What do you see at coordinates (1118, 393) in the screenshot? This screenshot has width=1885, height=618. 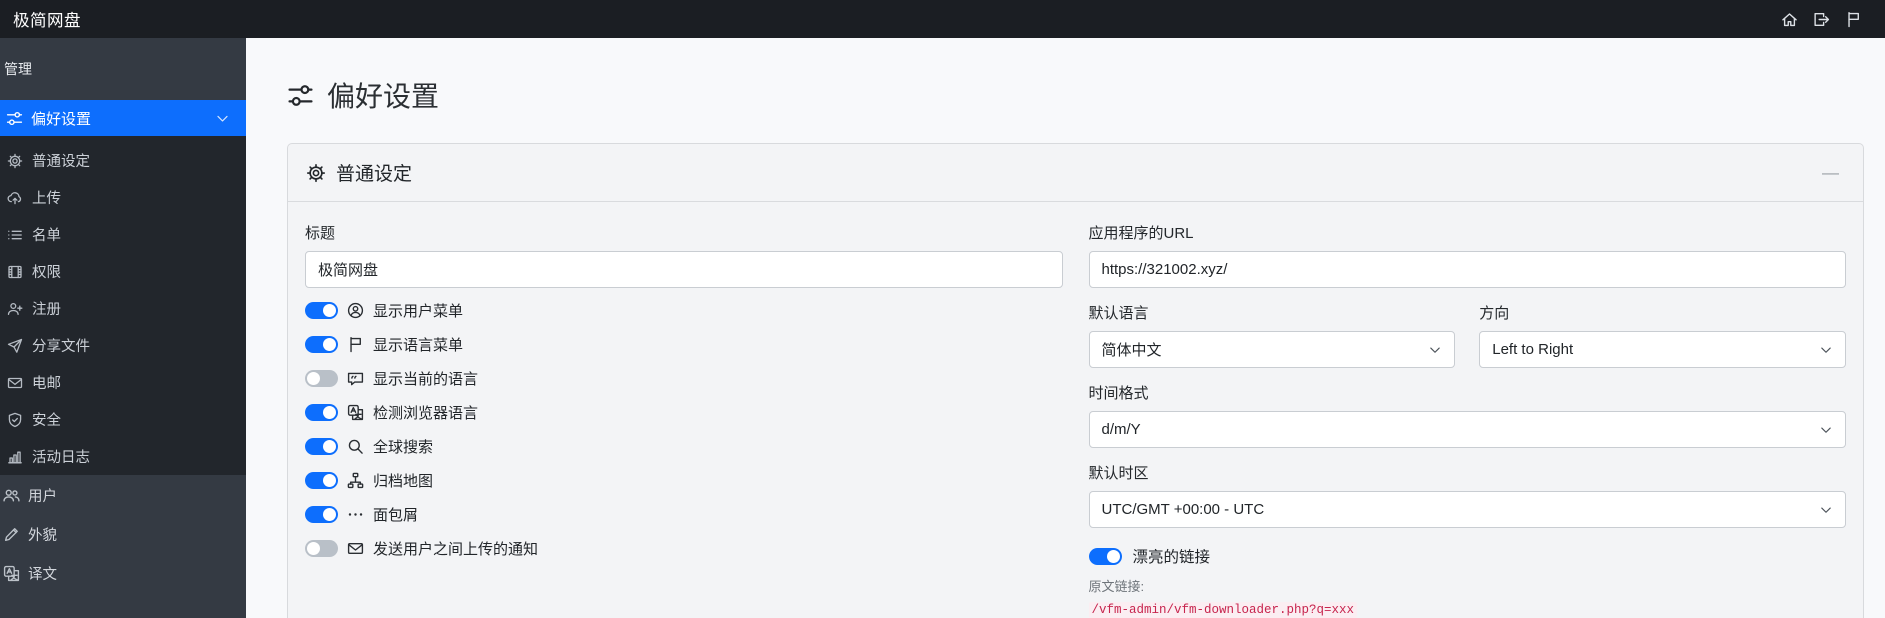 I see `time-format-label: 时间格式` at bounding box center [1118, 393].